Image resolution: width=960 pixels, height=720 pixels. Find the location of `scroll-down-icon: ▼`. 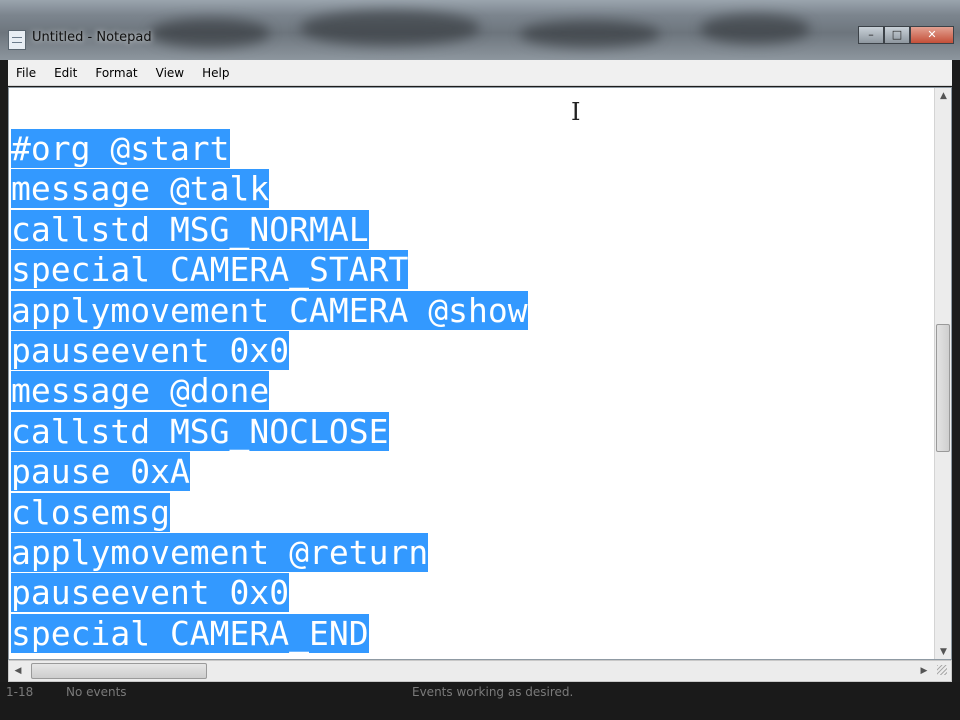

scroll-down-icon: ▼ is located at coordinates (943, 651).